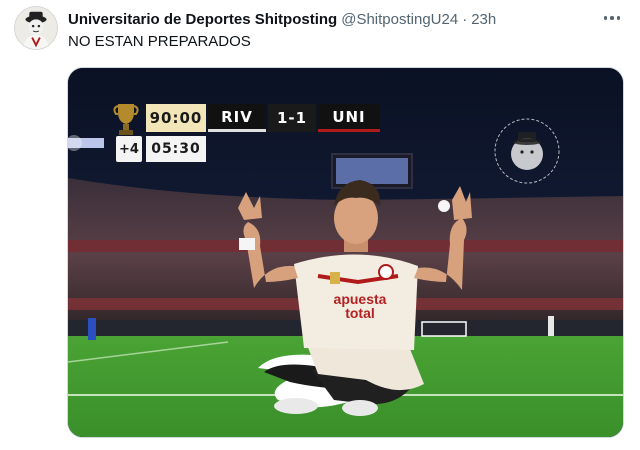 Image resolution: width=640 pixels, height=450 pixels. I want to click on author-avatar, so click(36, 28).